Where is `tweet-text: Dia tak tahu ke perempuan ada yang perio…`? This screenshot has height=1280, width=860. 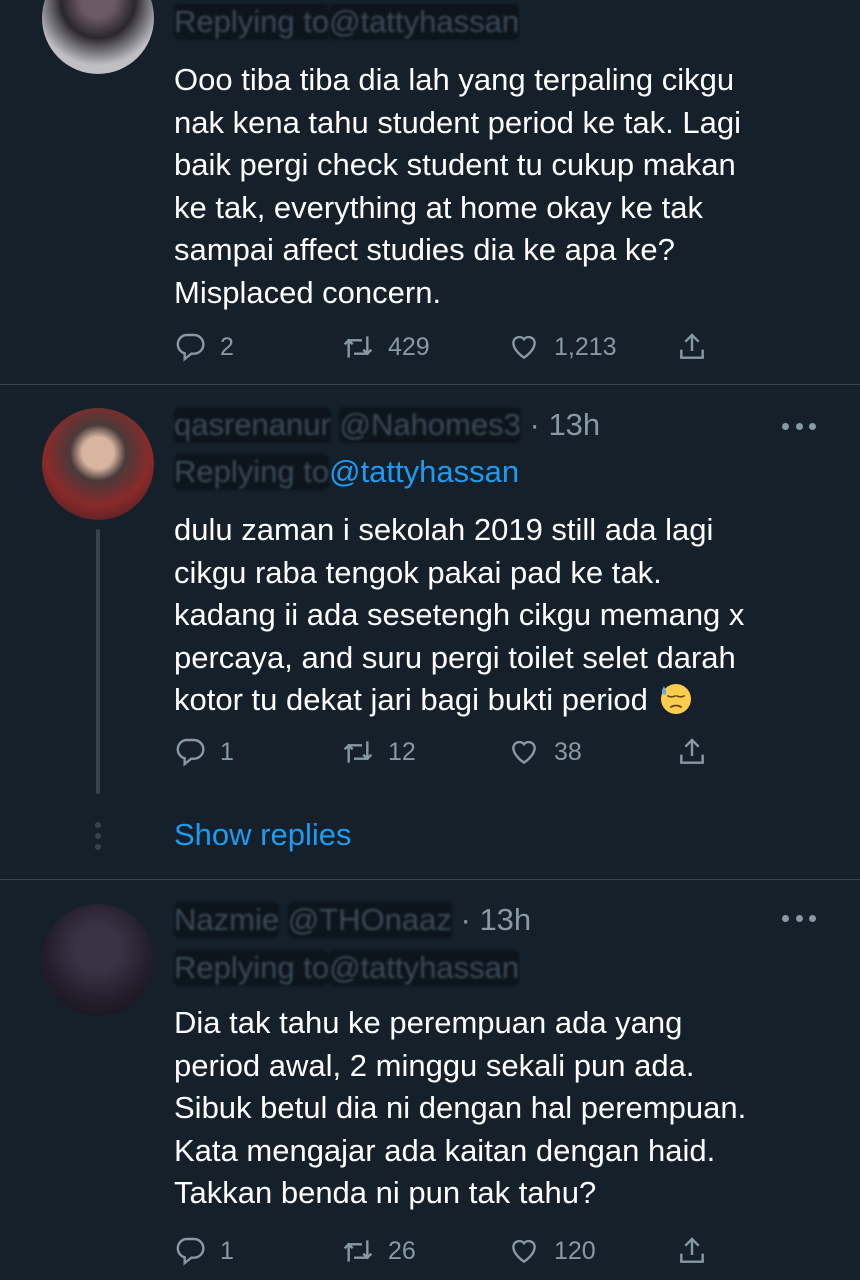
tweet-text: Dia tak tahu ke perempuan ada yang perio… is located at coordinates (460, 1107).